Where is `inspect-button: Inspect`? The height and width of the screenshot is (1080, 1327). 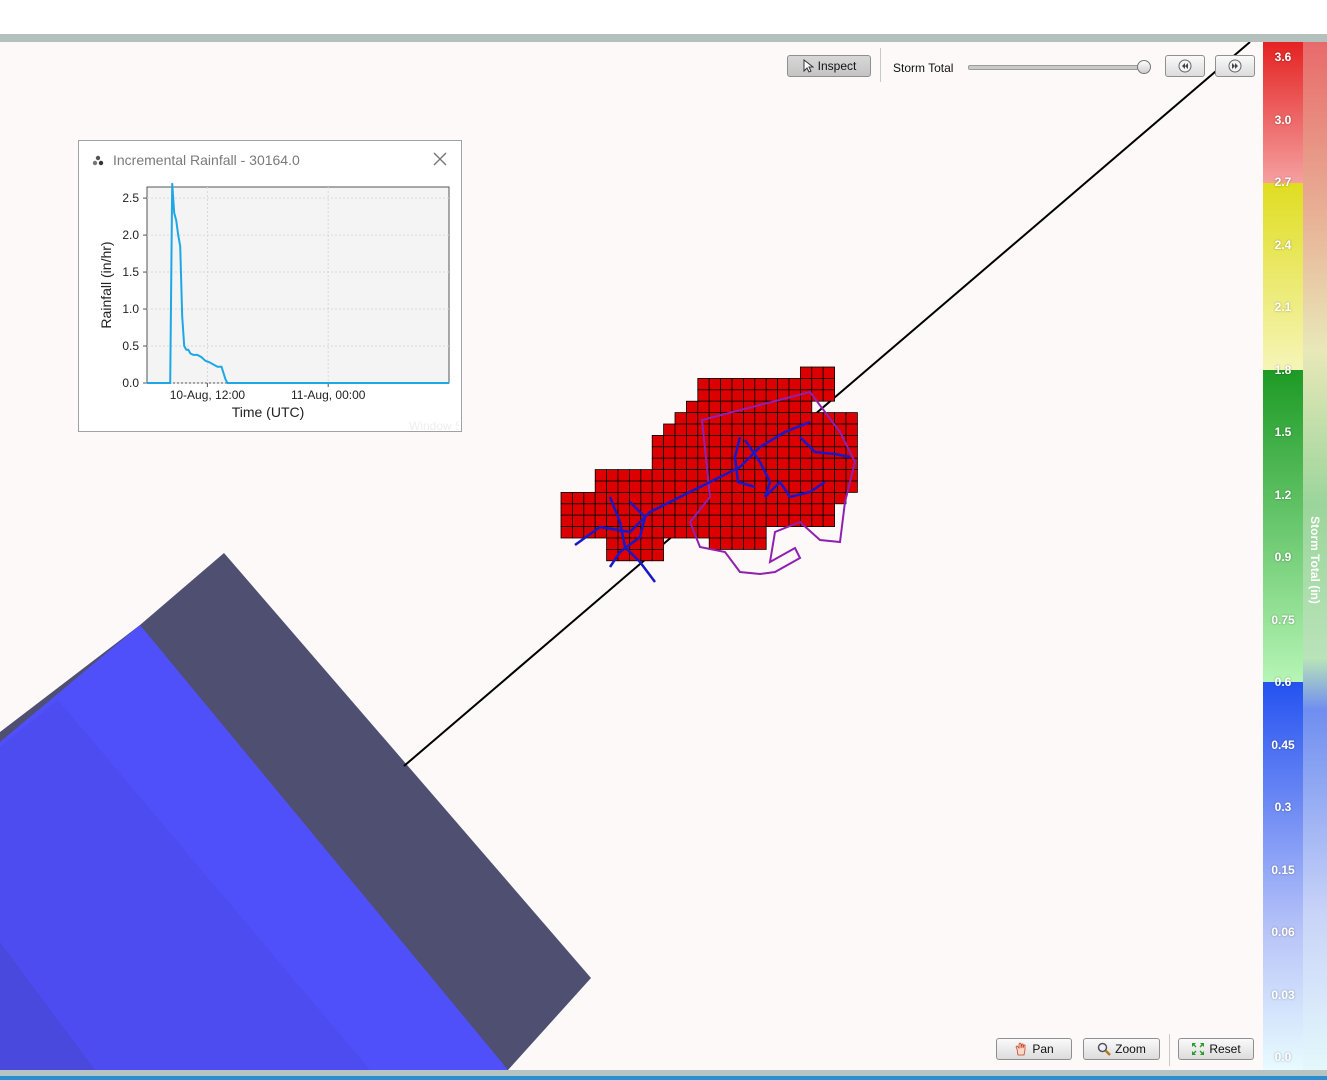
inspect-button: Inspect is located at coordinates (829, 66).